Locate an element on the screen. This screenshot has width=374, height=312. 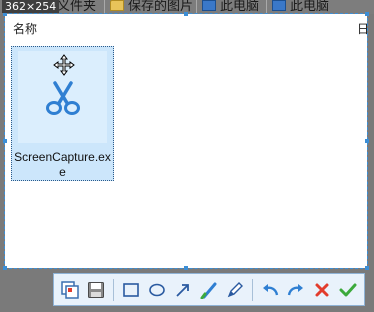
arrow-tool-button is located at coordinates (183, 290).